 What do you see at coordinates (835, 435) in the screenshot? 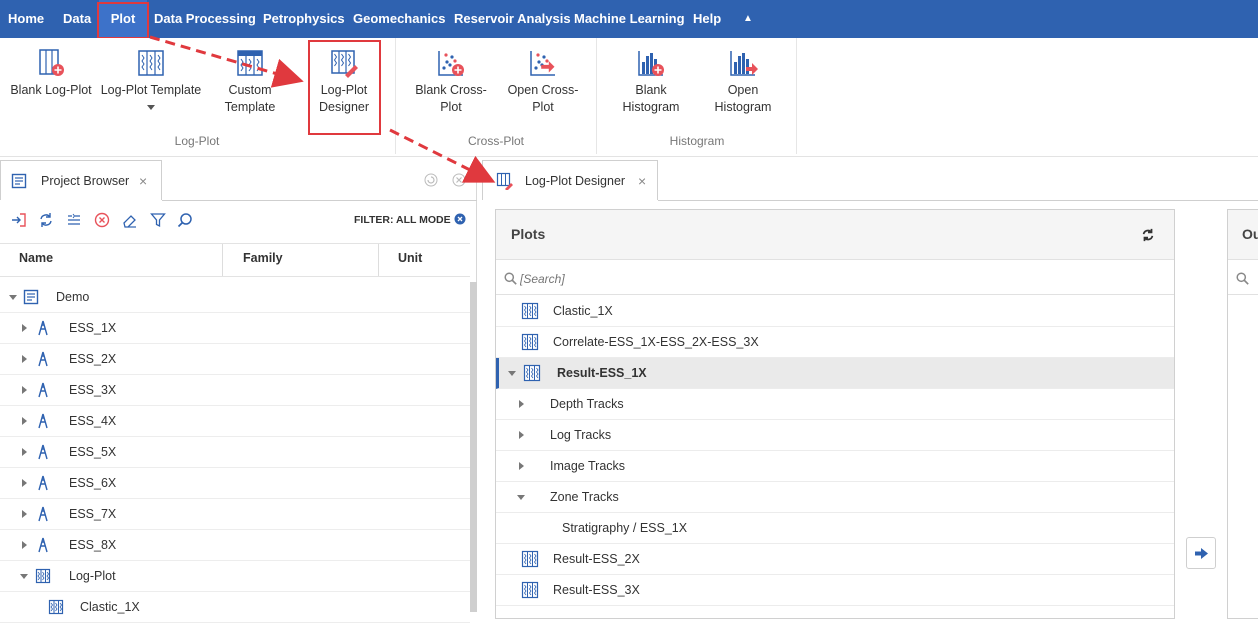
I see `plot-list-item: Log Tracks` at bounding box center [835, 435].